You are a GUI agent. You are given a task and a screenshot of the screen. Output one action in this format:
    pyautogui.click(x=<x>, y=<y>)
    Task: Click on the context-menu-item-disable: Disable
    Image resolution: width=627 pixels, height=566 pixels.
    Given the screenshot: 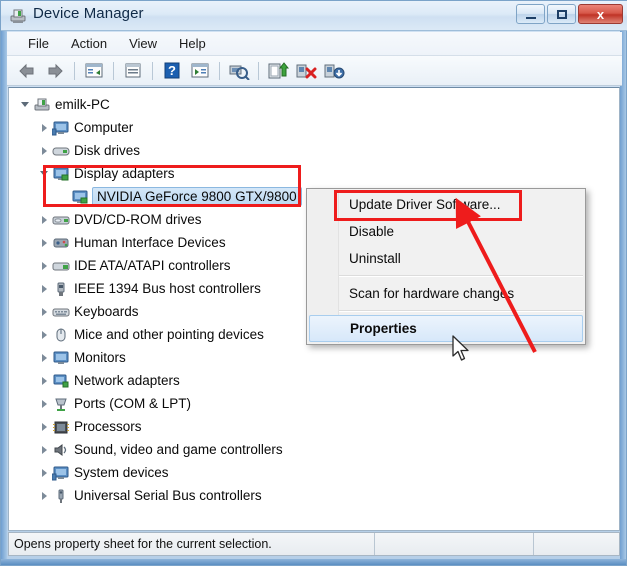 What is the action you would take?
    pyautogui.click(x=446, y=231)
    